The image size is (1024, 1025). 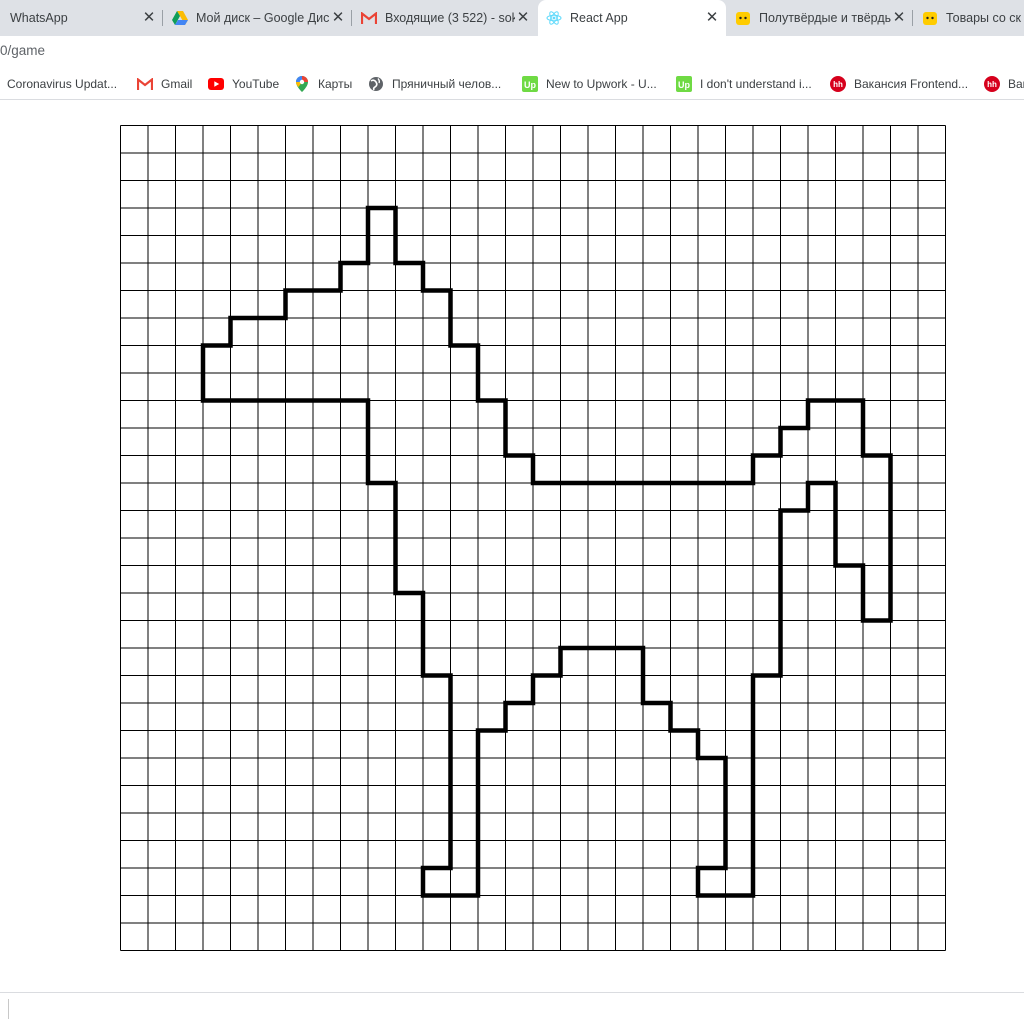 What do you see at coordinates (825, 18) in the screenshot?
I see `tab-title: Полутвёрдые и твёрдые` at bounding box center [825, 18].